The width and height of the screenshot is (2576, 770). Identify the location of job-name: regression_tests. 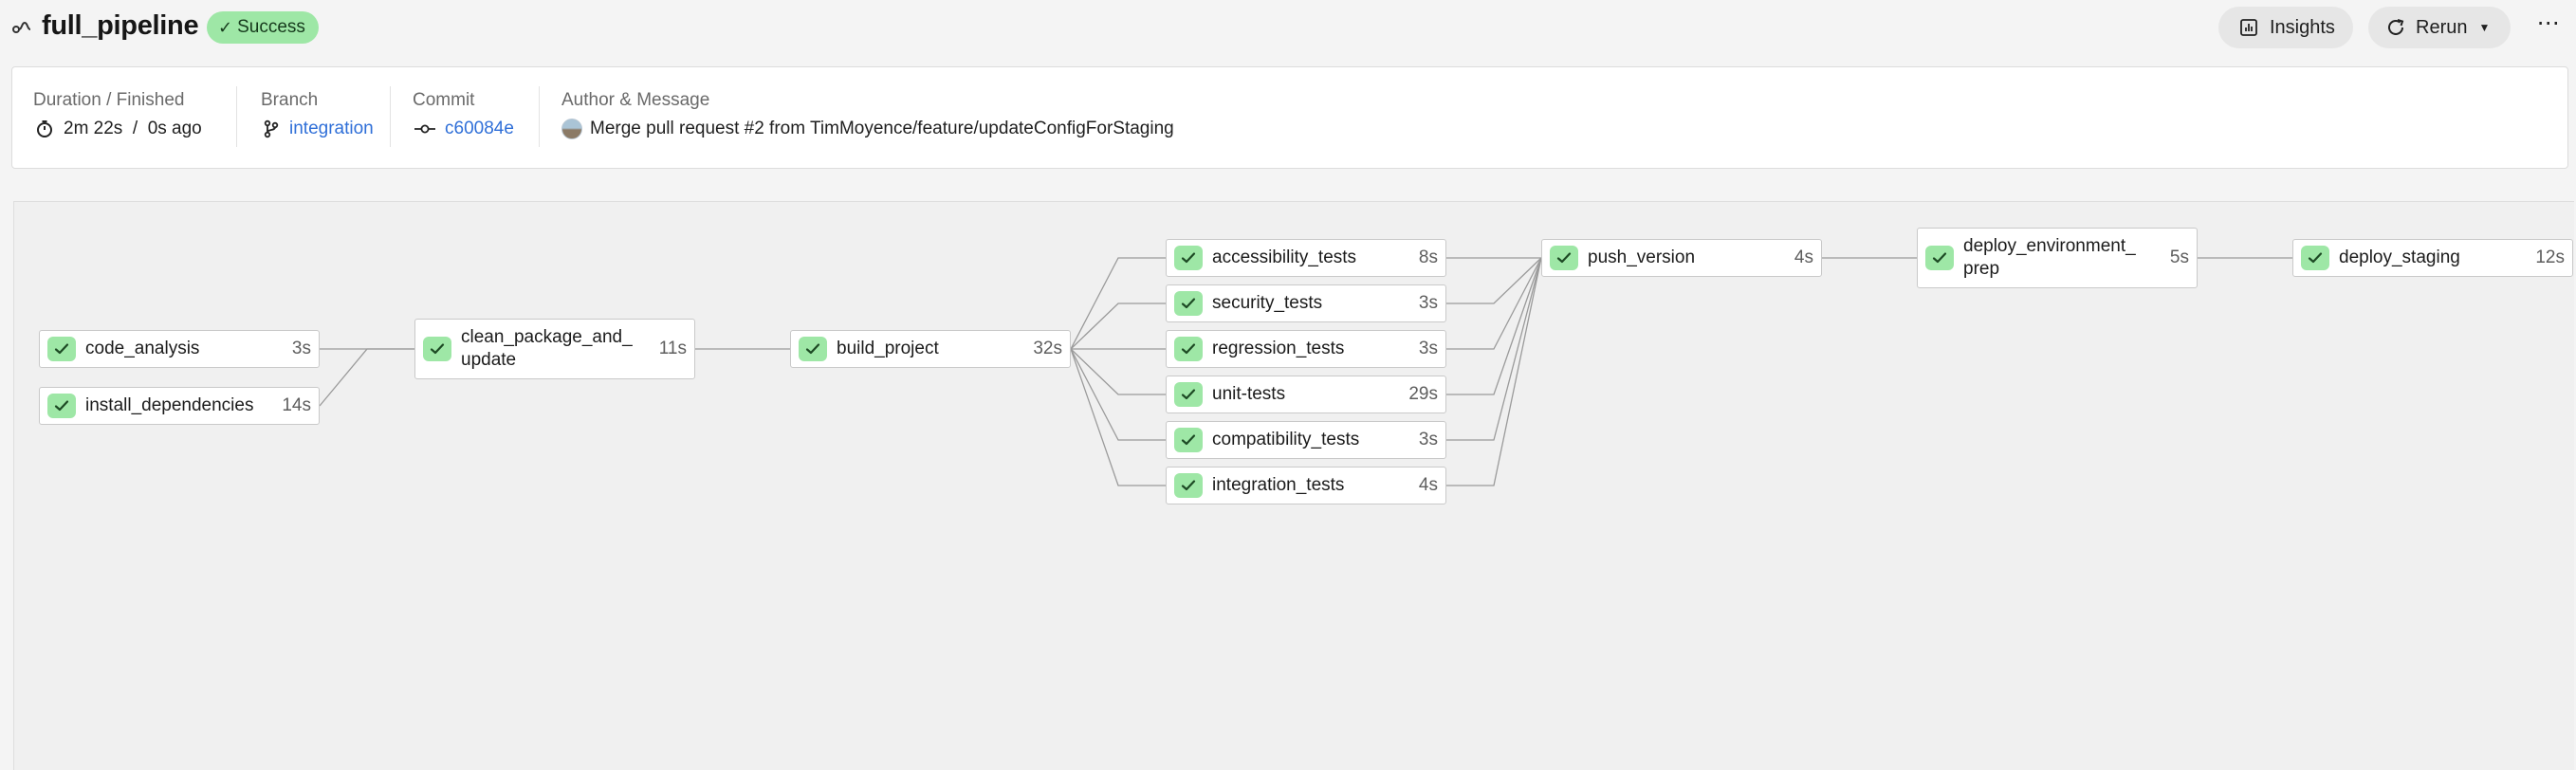
(1278, 348).